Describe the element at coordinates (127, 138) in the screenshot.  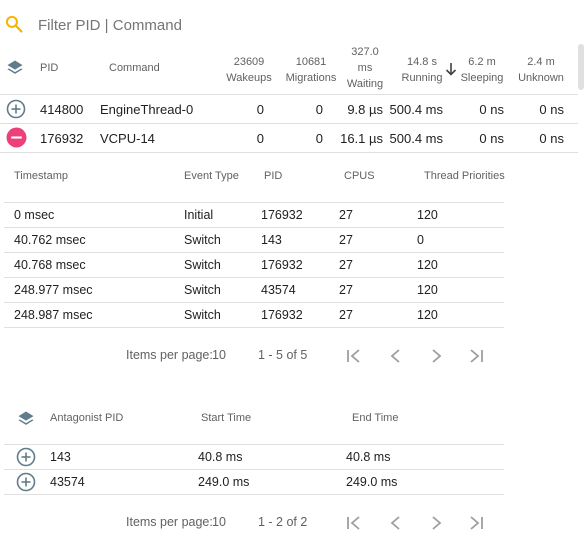
I see `command-cell: VCPU-14` at that location.